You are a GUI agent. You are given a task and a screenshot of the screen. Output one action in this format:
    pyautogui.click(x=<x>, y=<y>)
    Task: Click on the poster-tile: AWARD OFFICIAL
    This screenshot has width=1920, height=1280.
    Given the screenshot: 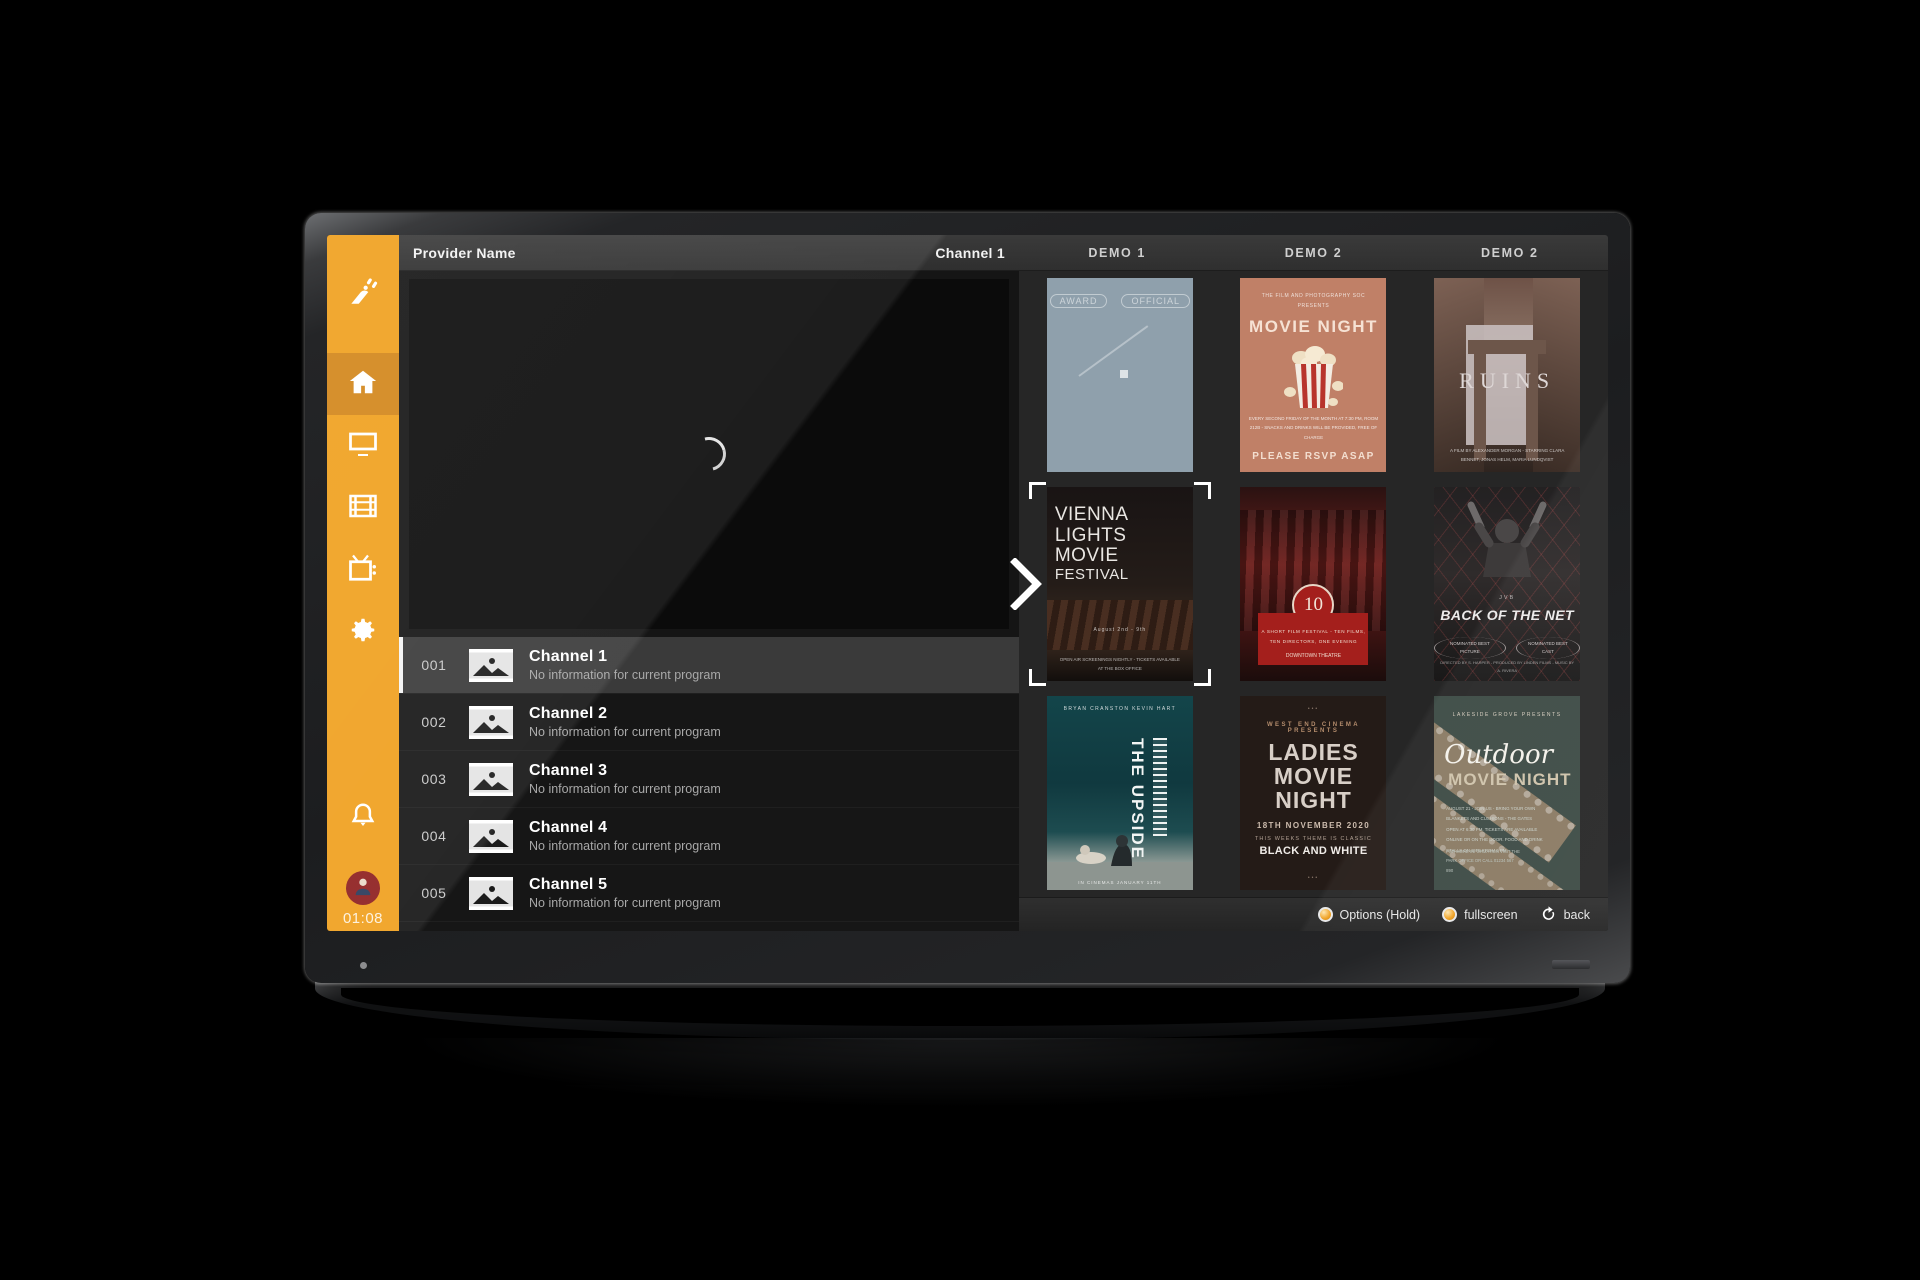 What is the action you would take?
    pyautogui.click(x=1120, y=375)
    